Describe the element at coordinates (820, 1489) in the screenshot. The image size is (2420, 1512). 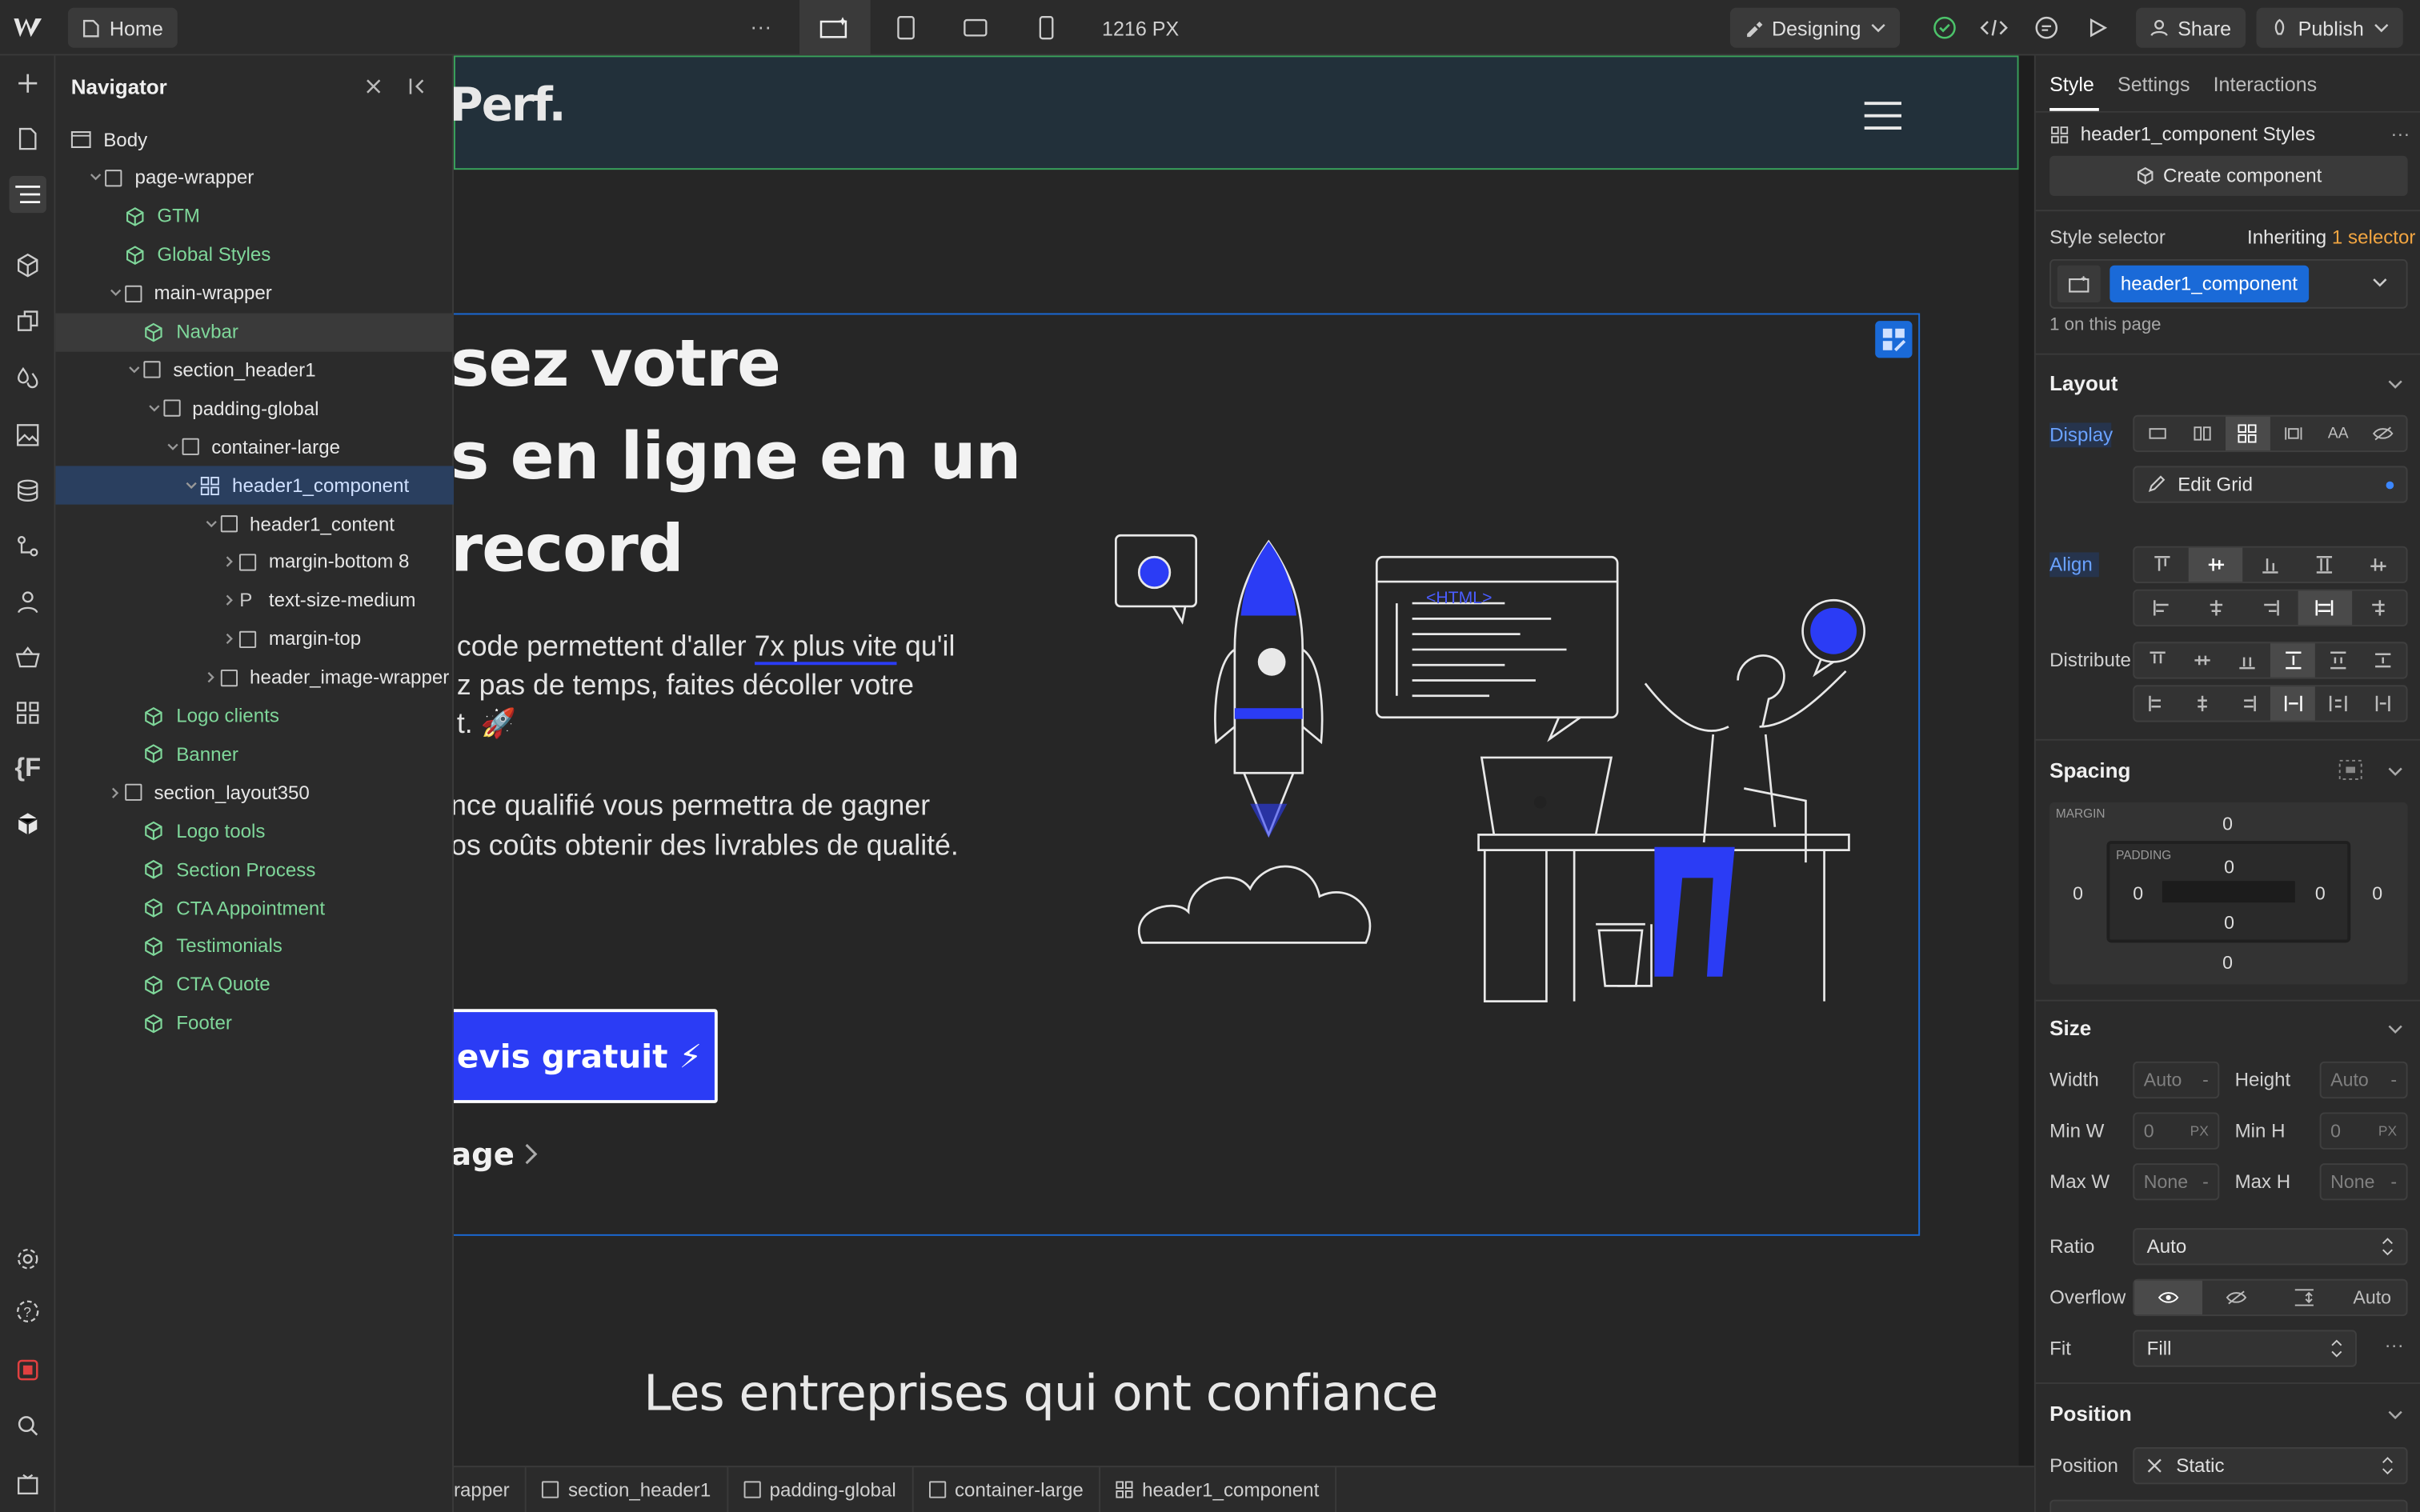
I see `breadcrumb-item-padding-global: padding-global` at that location.